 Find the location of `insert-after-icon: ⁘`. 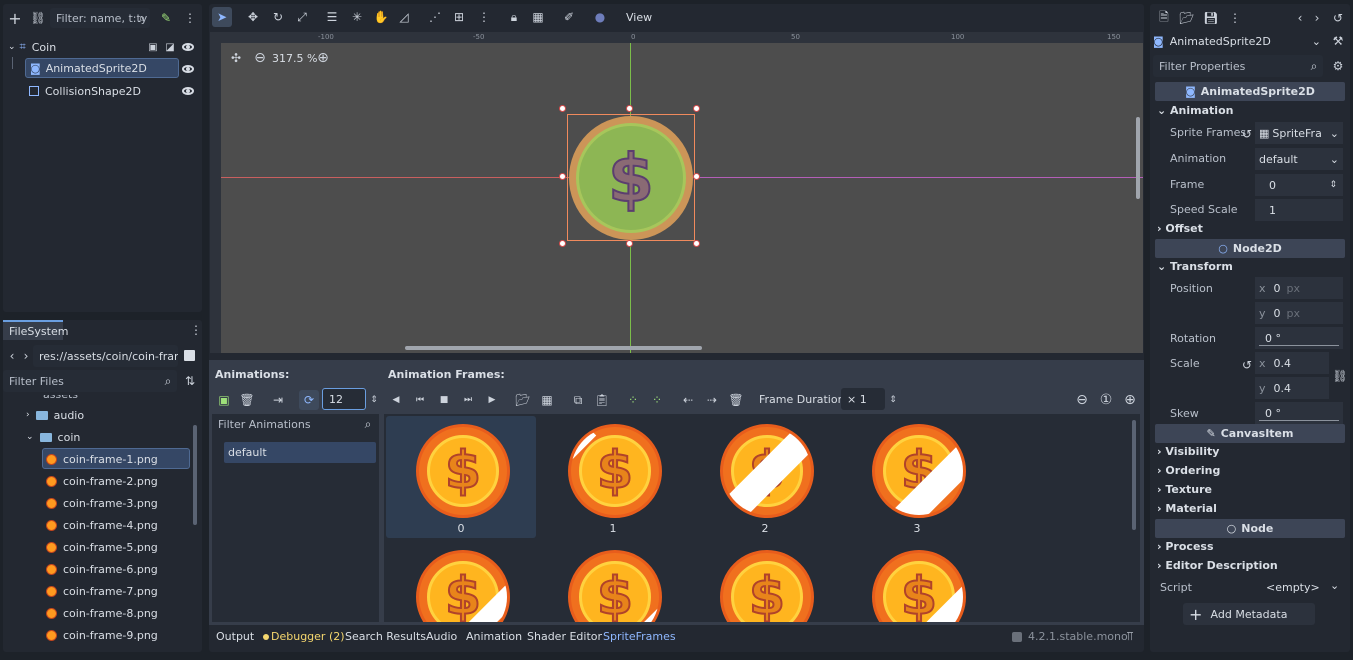

insert-after-icon: ⁘ is located at coordinates (657, 400).